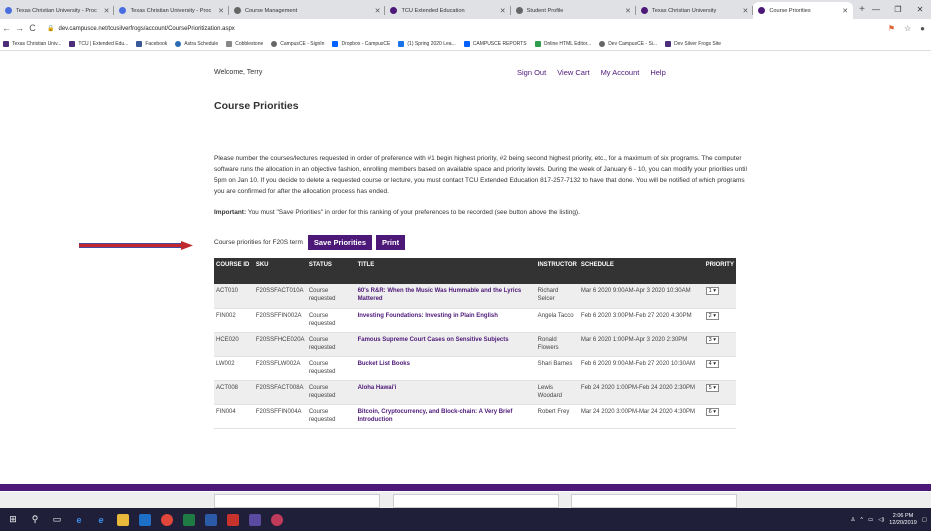 The height and width of the screenshot is (531, 931). I want to click on red-arrow-annotation, so click(136, 245).